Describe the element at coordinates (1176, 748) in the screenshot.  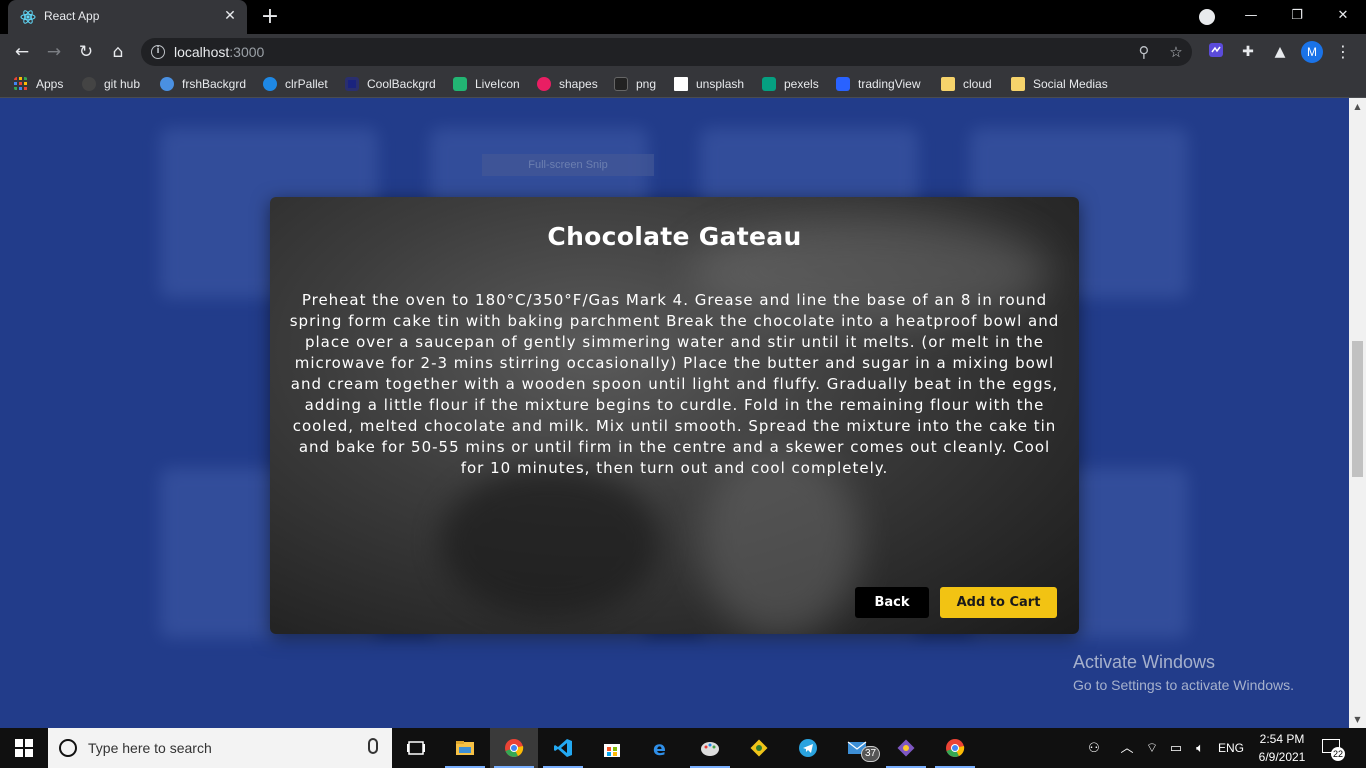
I see `battery-icon: ▭` at that location.